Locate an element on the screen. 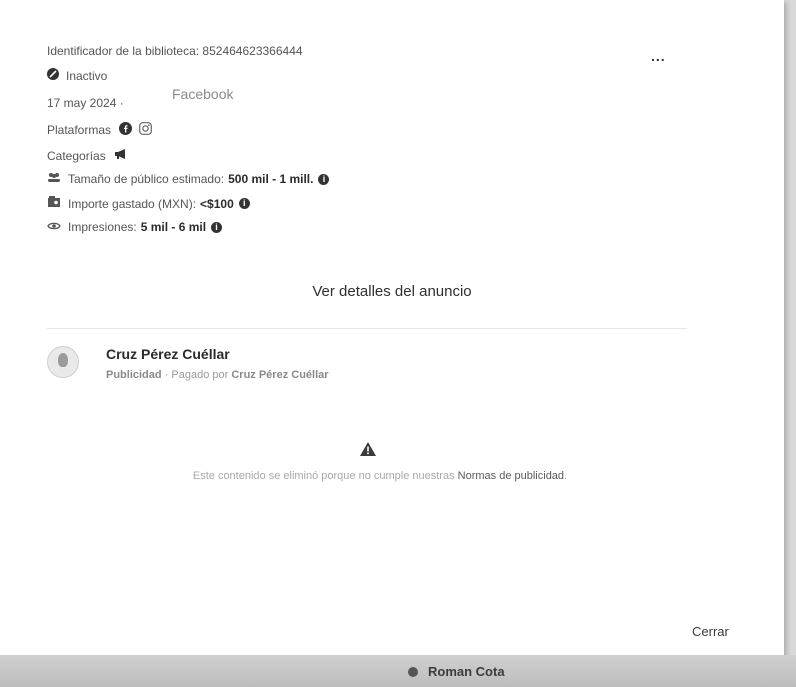 The width and height of the screenshot is (796, 687). run-date: 17 may 2024 · is located at coordinates (85, 103).